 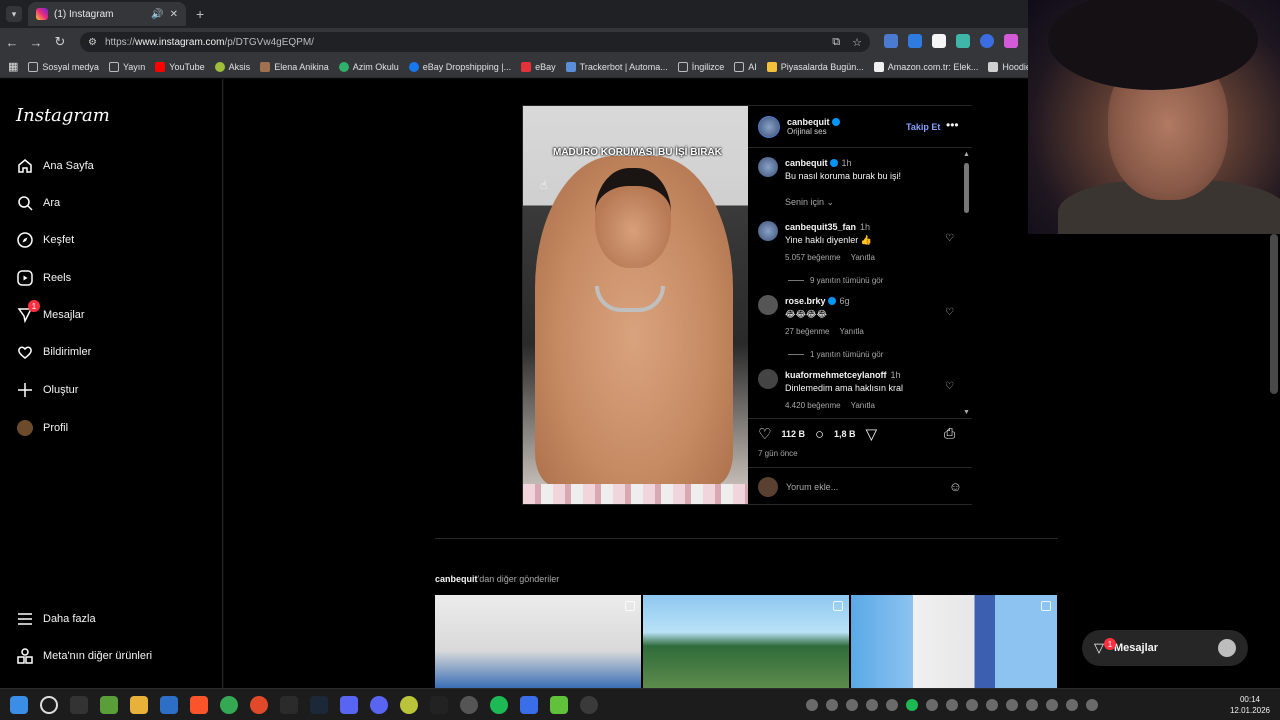 I want to click on wifi-icon, so click(x=1072, y=705).